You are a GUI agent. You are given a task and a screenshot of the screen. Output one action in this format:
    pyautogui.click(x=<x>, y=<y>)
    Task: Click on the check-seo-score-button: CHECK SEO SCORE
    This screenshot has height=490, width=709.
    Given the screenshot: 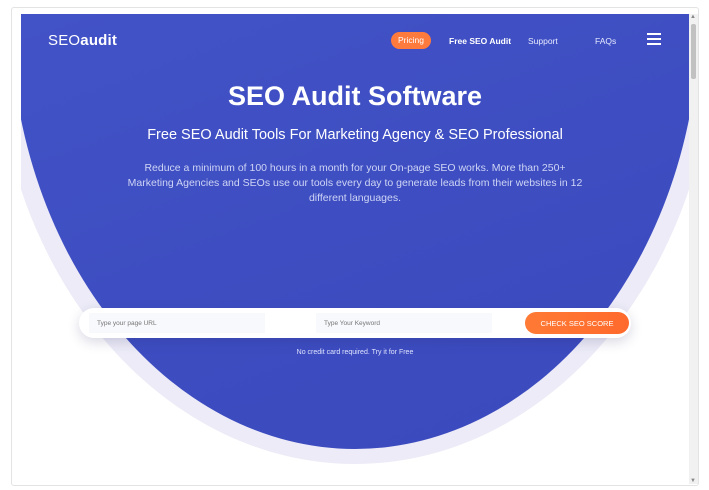 What is the action you would take?
    pyautogui.click(x=577, y=323)
    